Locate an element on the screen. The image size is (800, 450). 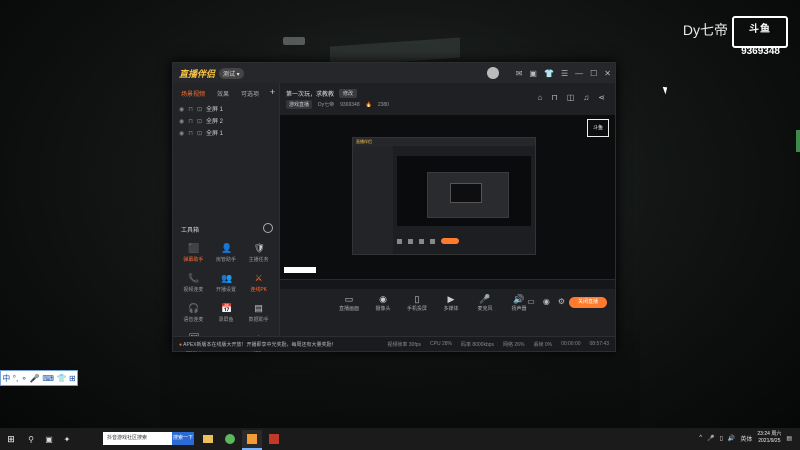
ime-toolbar: 中 °, ⚬ 🎤 ⌨ 👕 ⊞ is located at coordinates (39, 378).